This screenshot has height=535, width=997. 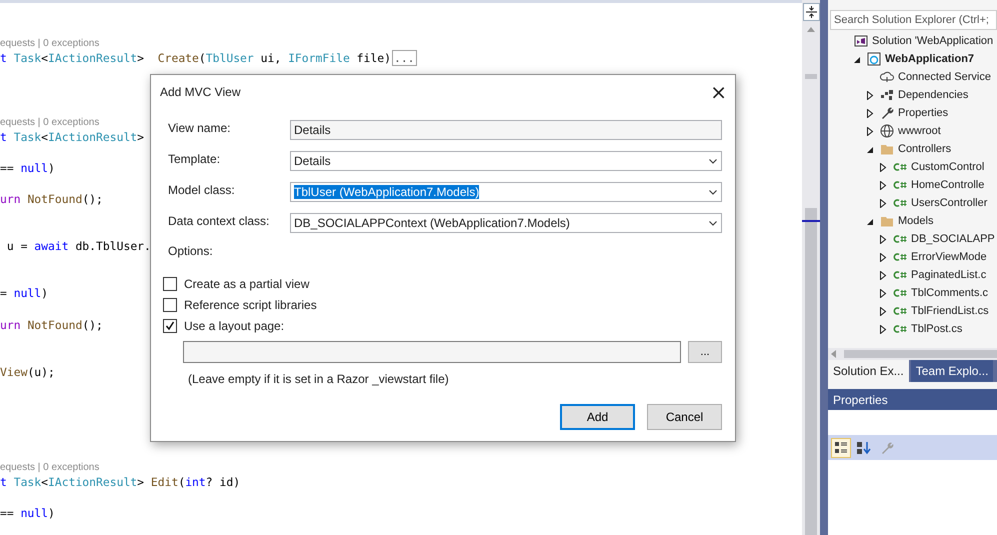 I want to click on folder-icon, so click(x=887, y=221).